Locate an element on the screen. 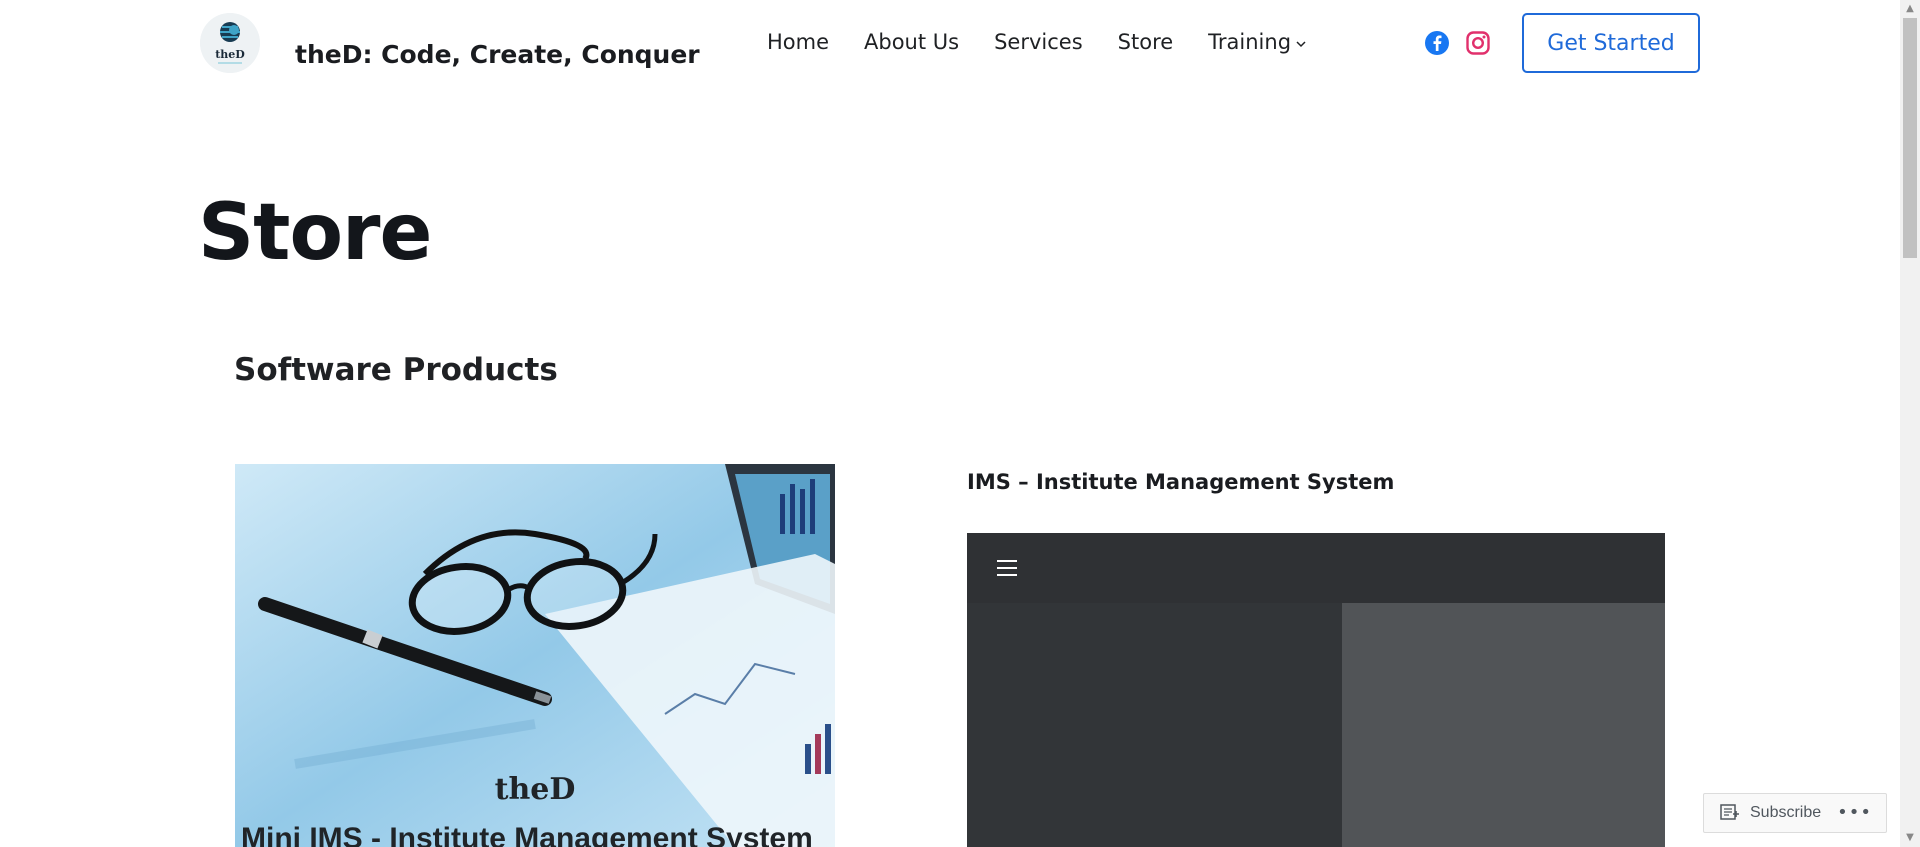 This screenshot has width=1920, height=847. nav-item-training: Training is located at coordinates (1257, 42).